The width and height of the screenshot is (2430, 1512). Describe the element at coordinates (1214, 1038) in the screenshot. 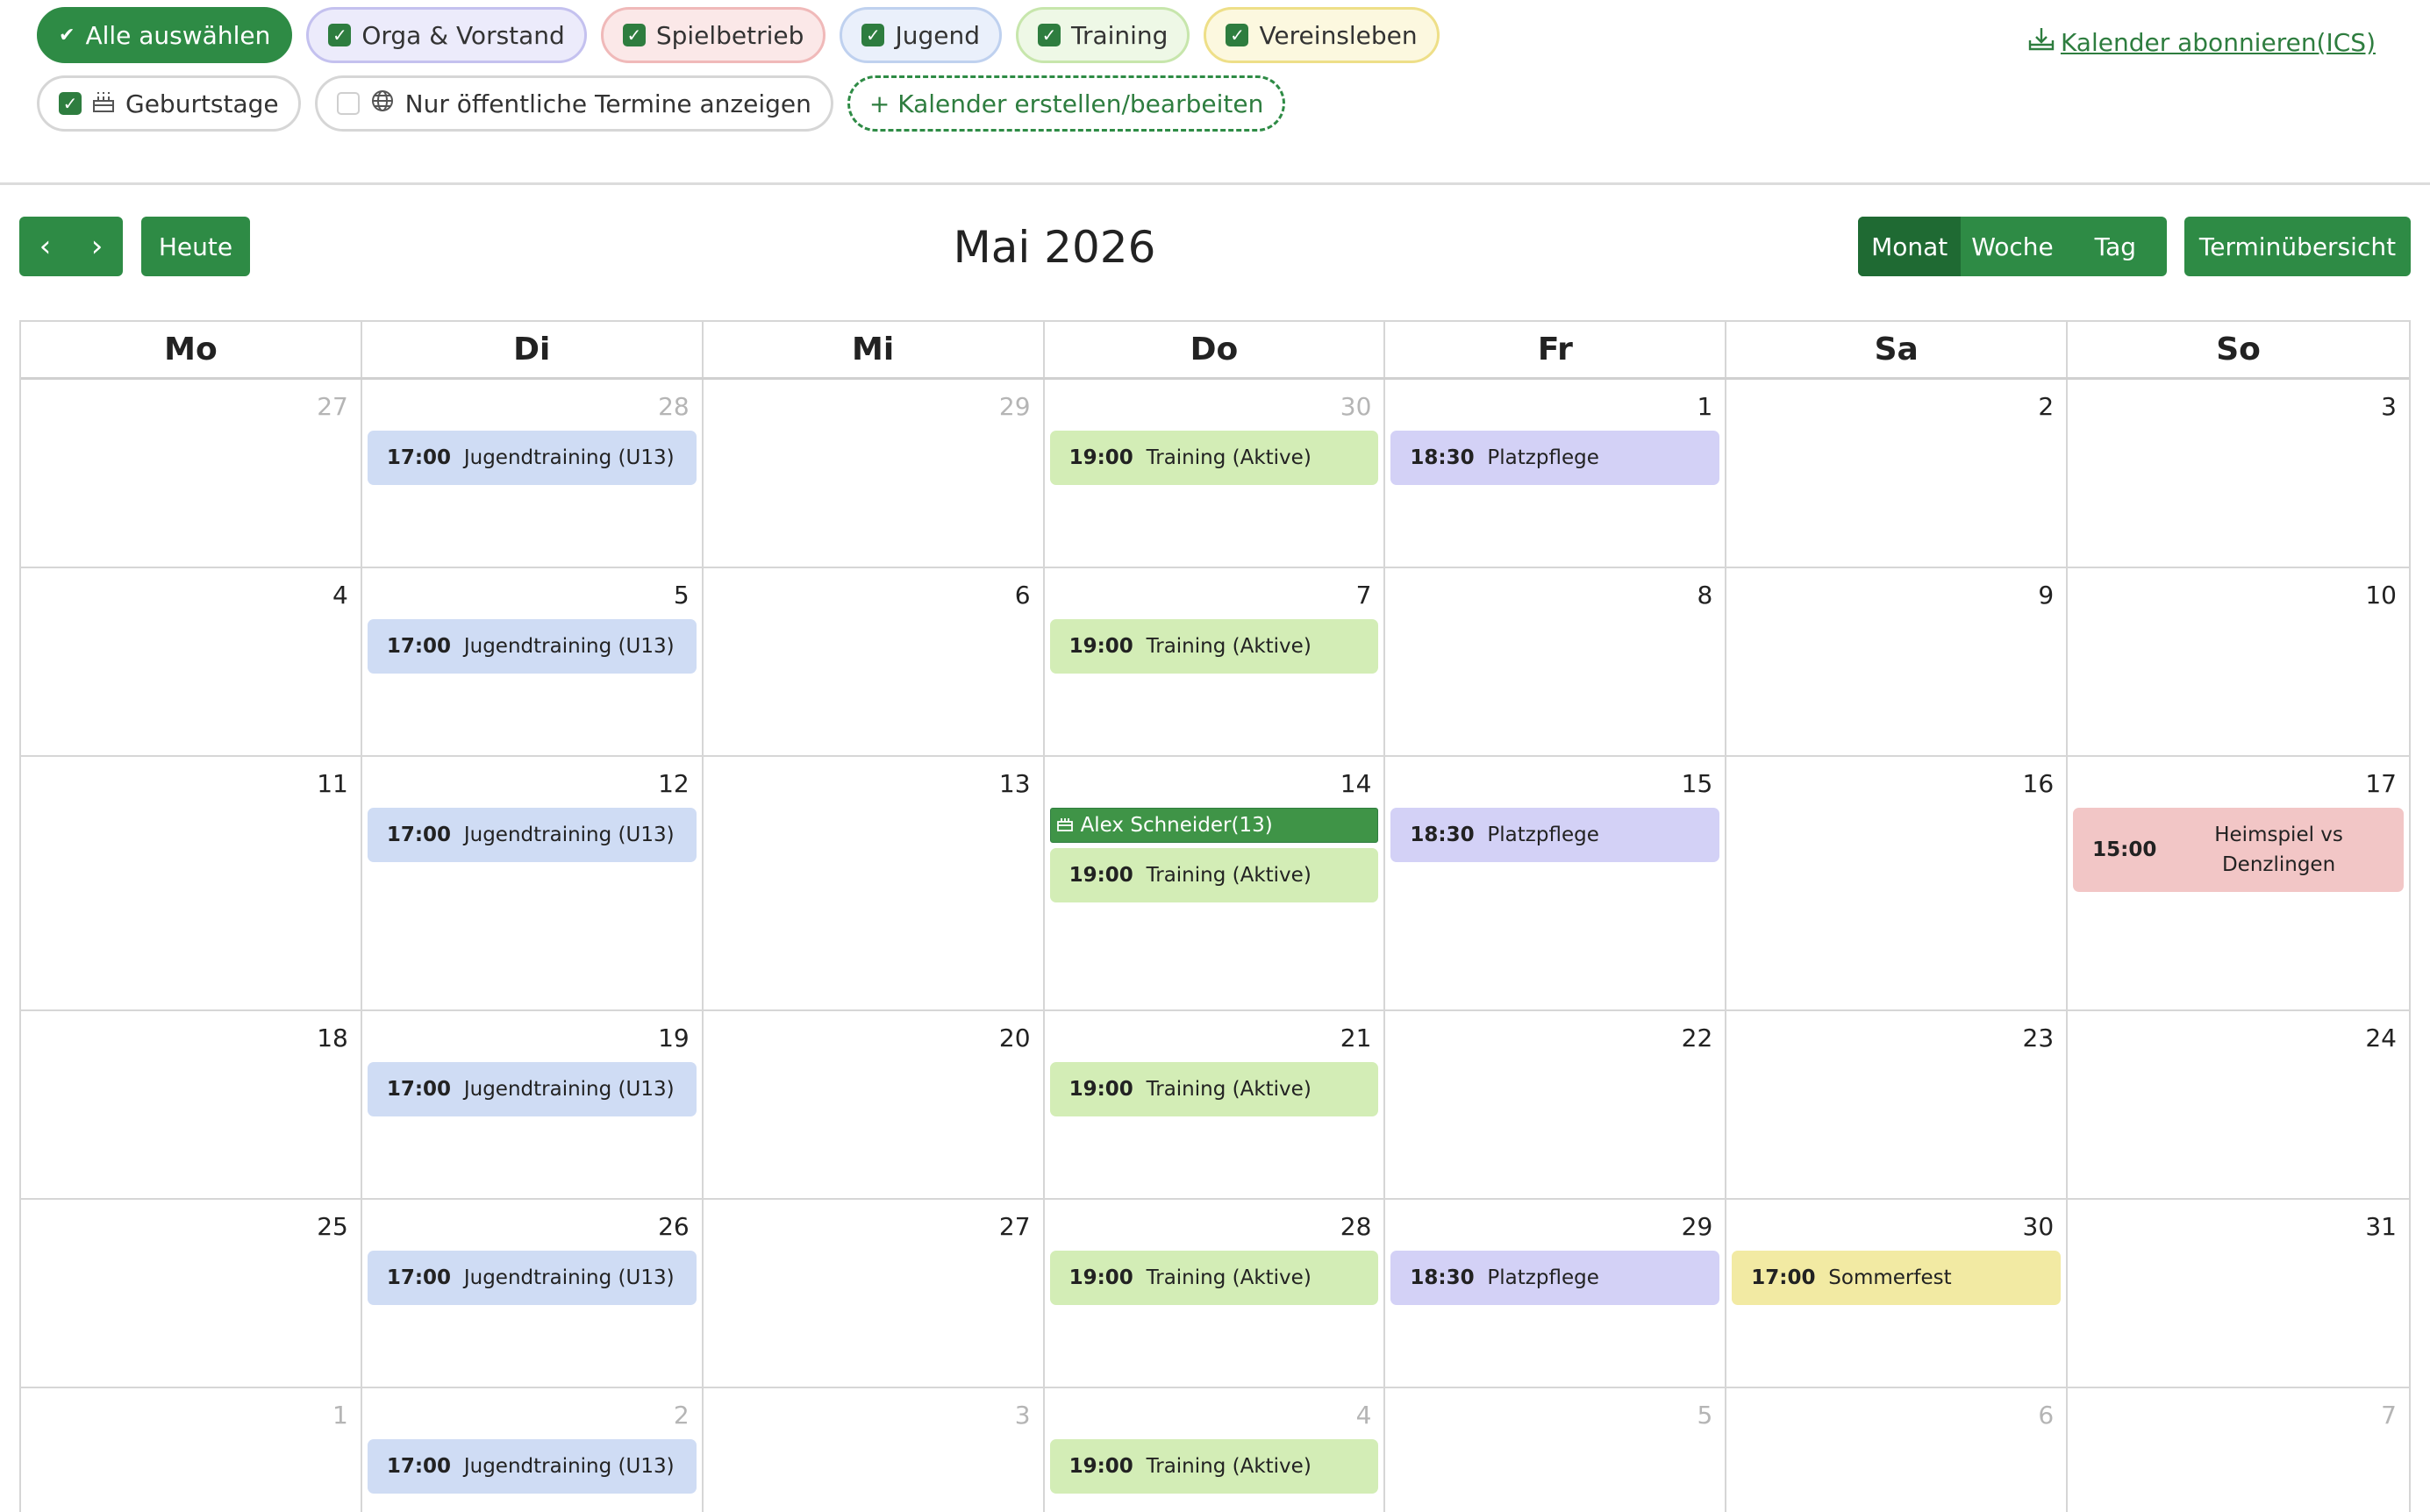

I see `day-number: 21` at that location.